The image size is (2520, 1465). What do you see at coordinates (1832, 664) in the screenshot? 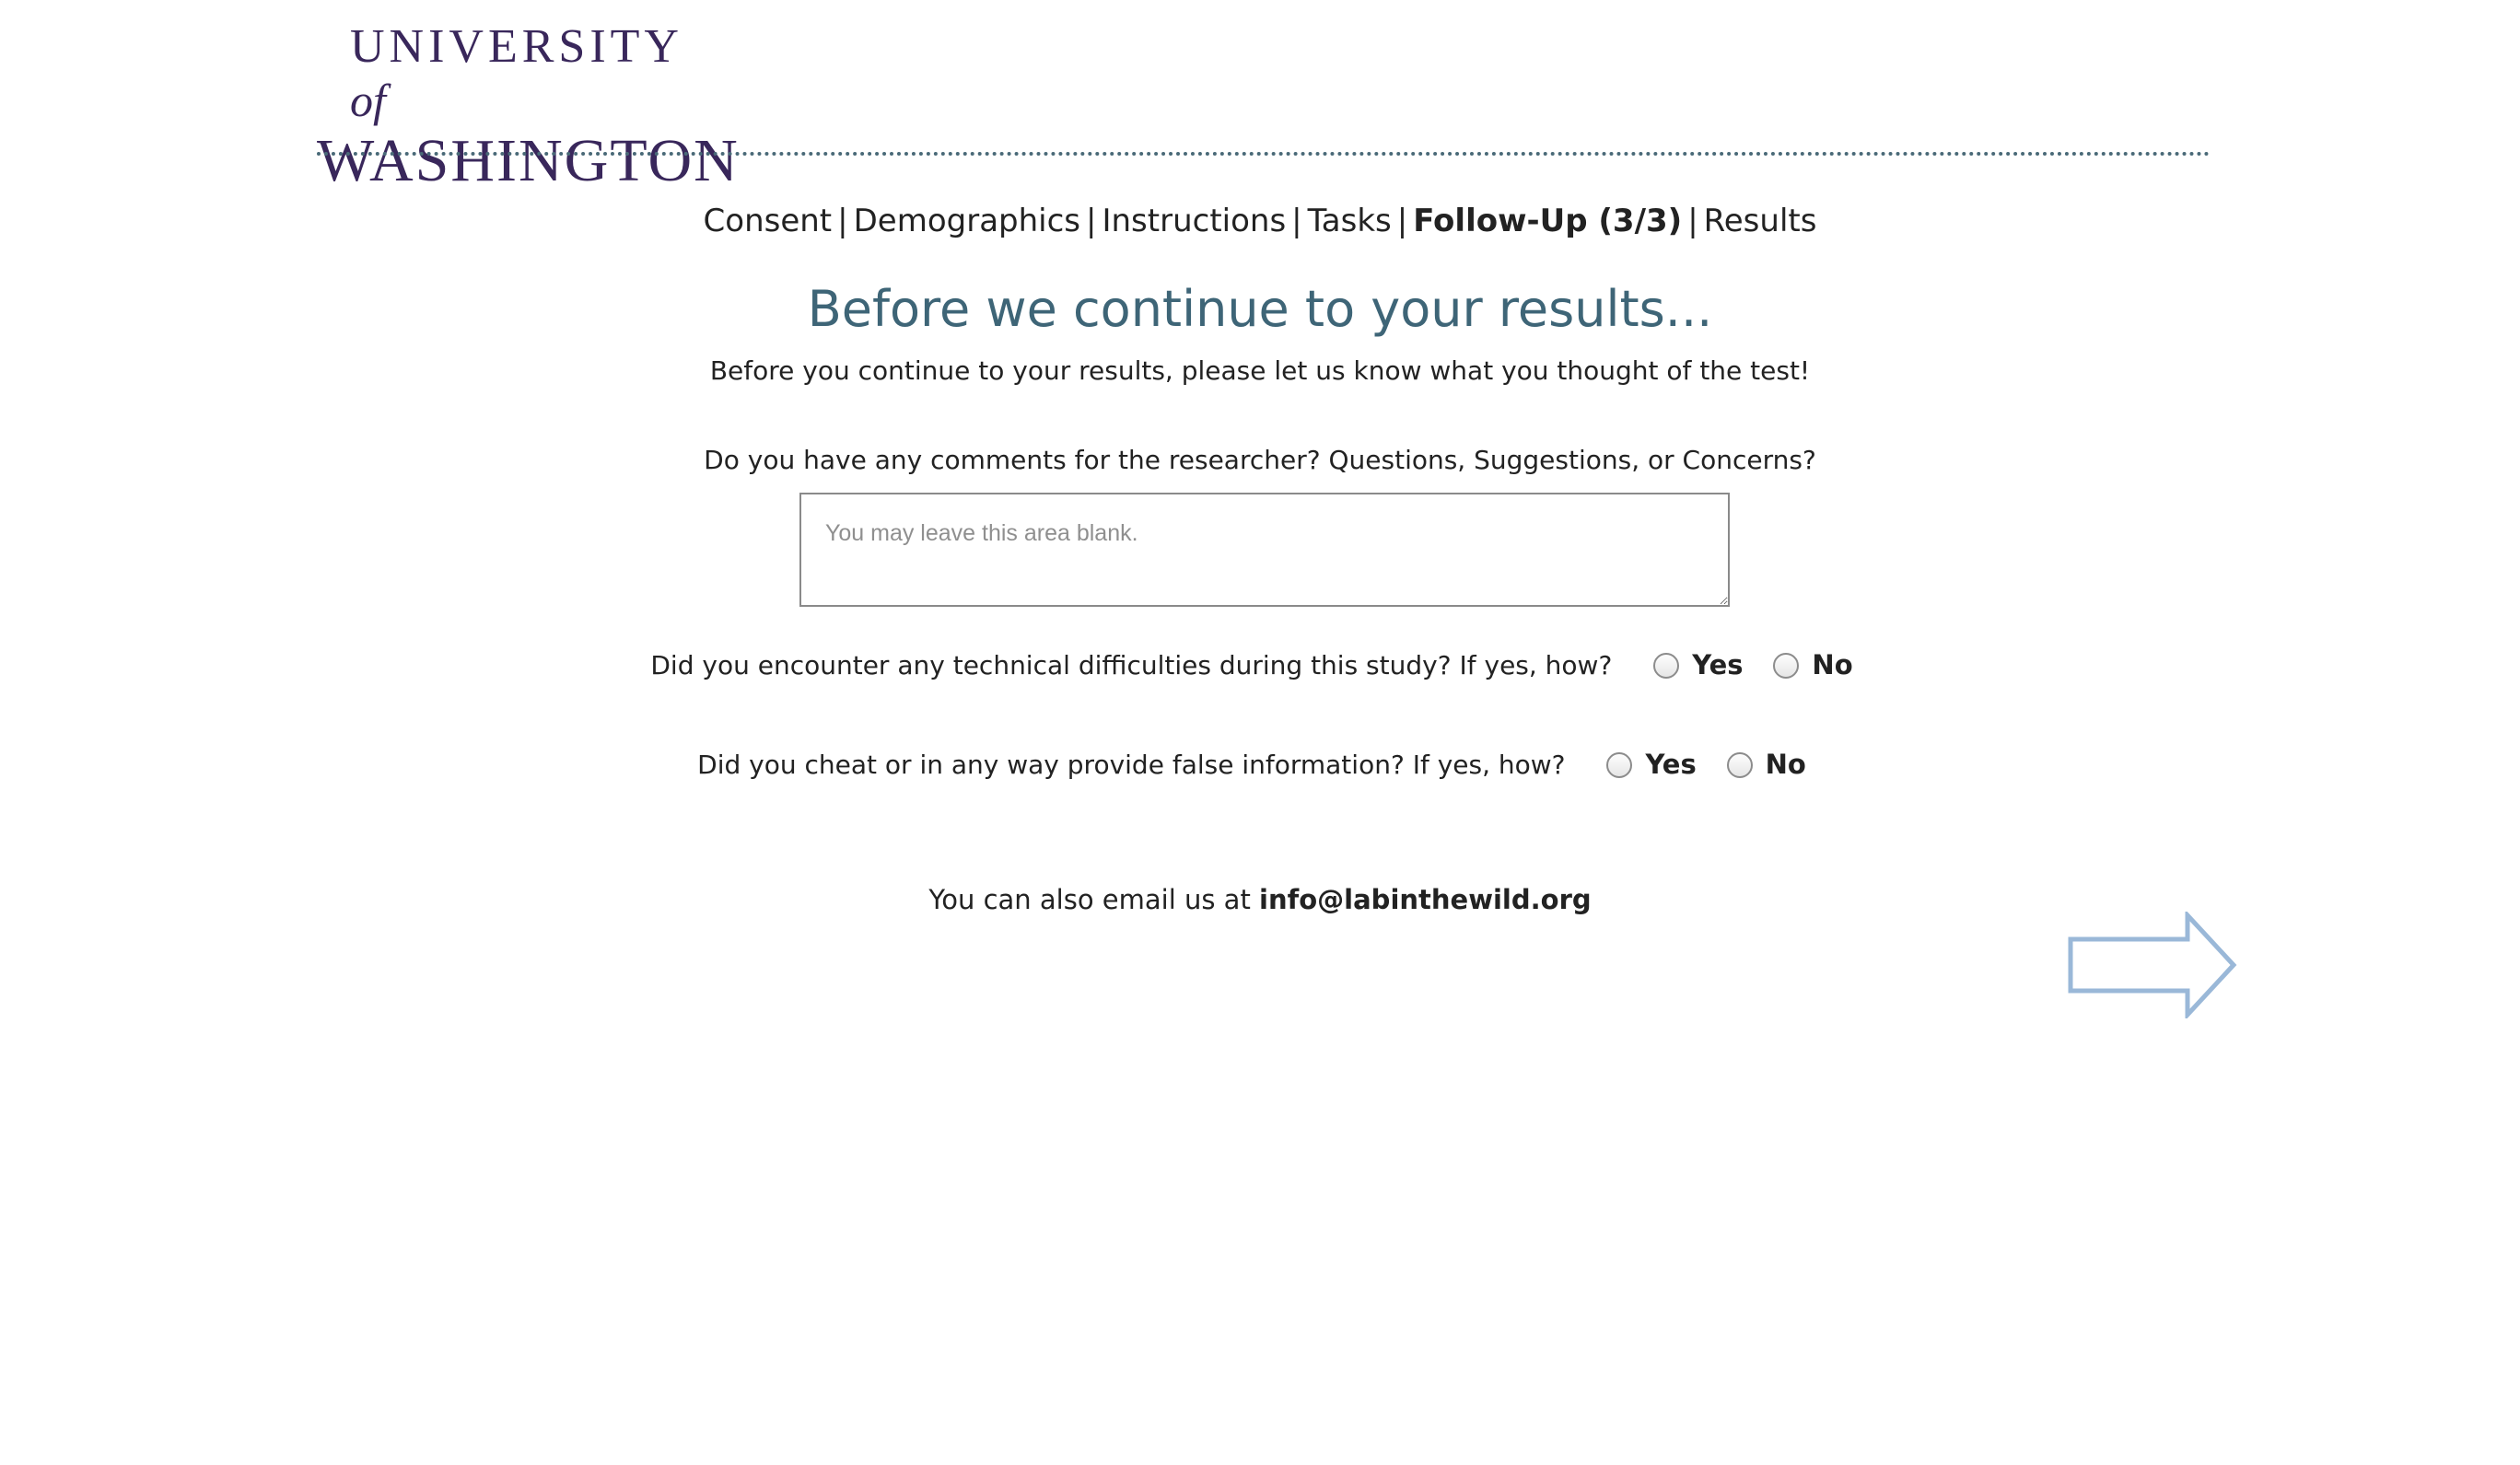
I see `technical-no-label: No` at bounding box center [1832, 664].